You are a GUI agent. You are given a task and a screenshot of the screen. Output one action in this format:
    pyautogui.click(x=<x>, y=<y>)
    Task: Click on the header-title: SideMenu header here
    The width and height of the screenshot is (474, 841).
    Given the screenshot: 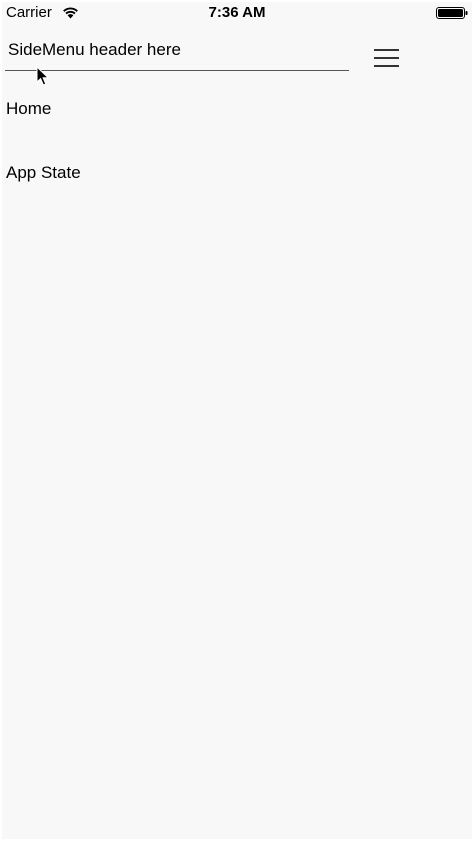 What is the action you would take?
    pyautogui.click(x=94, y=49)
    